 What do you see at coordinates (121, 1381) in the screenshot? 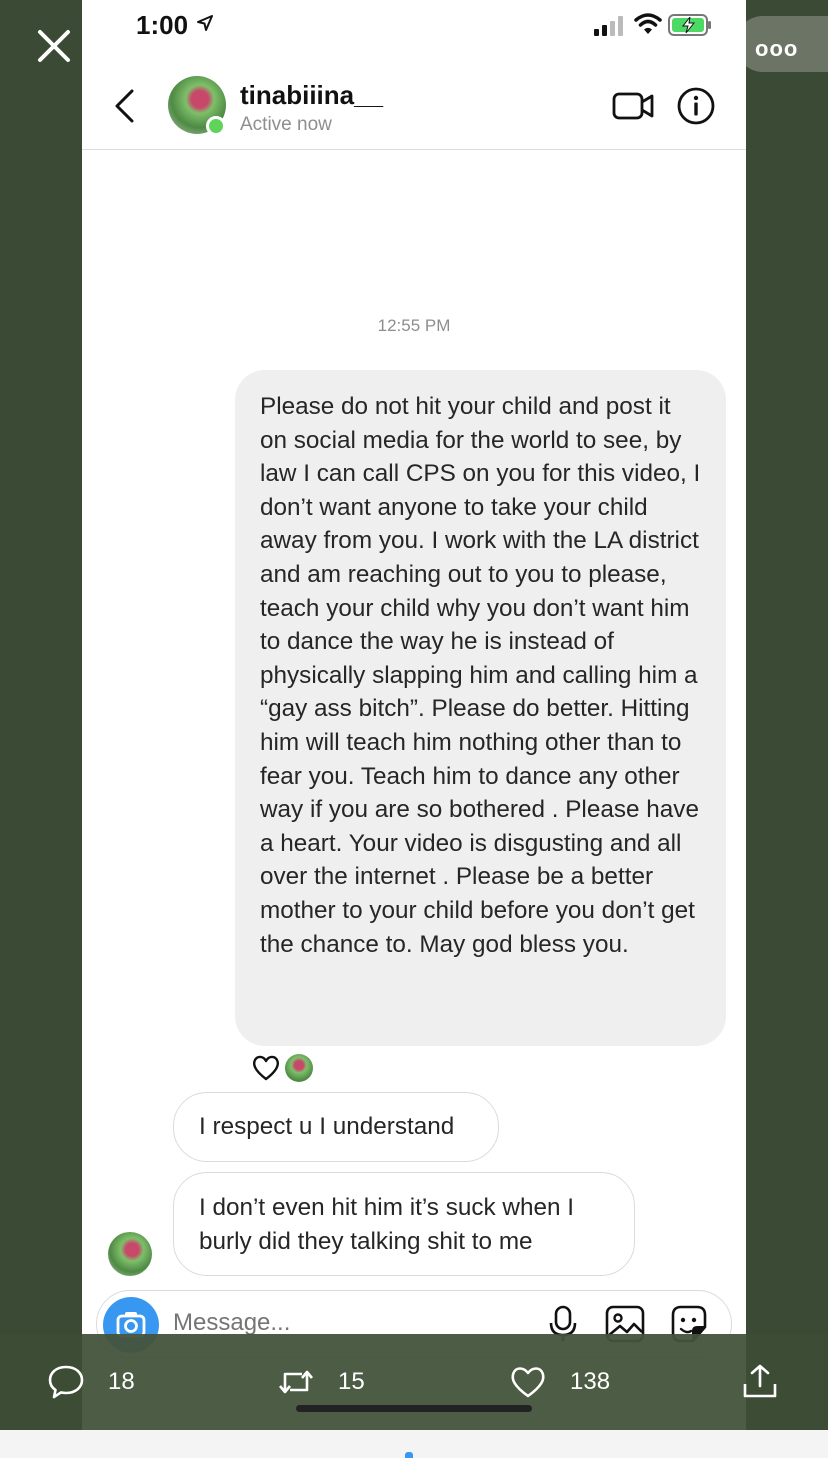
I see `reply-count: 18` at bounding box center [121, 1381].